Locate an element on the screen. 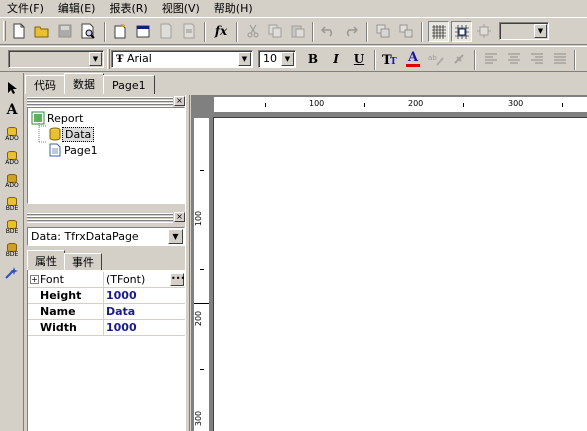 The image size is (587, 431). column-divider is located at coordinates (103, 312).